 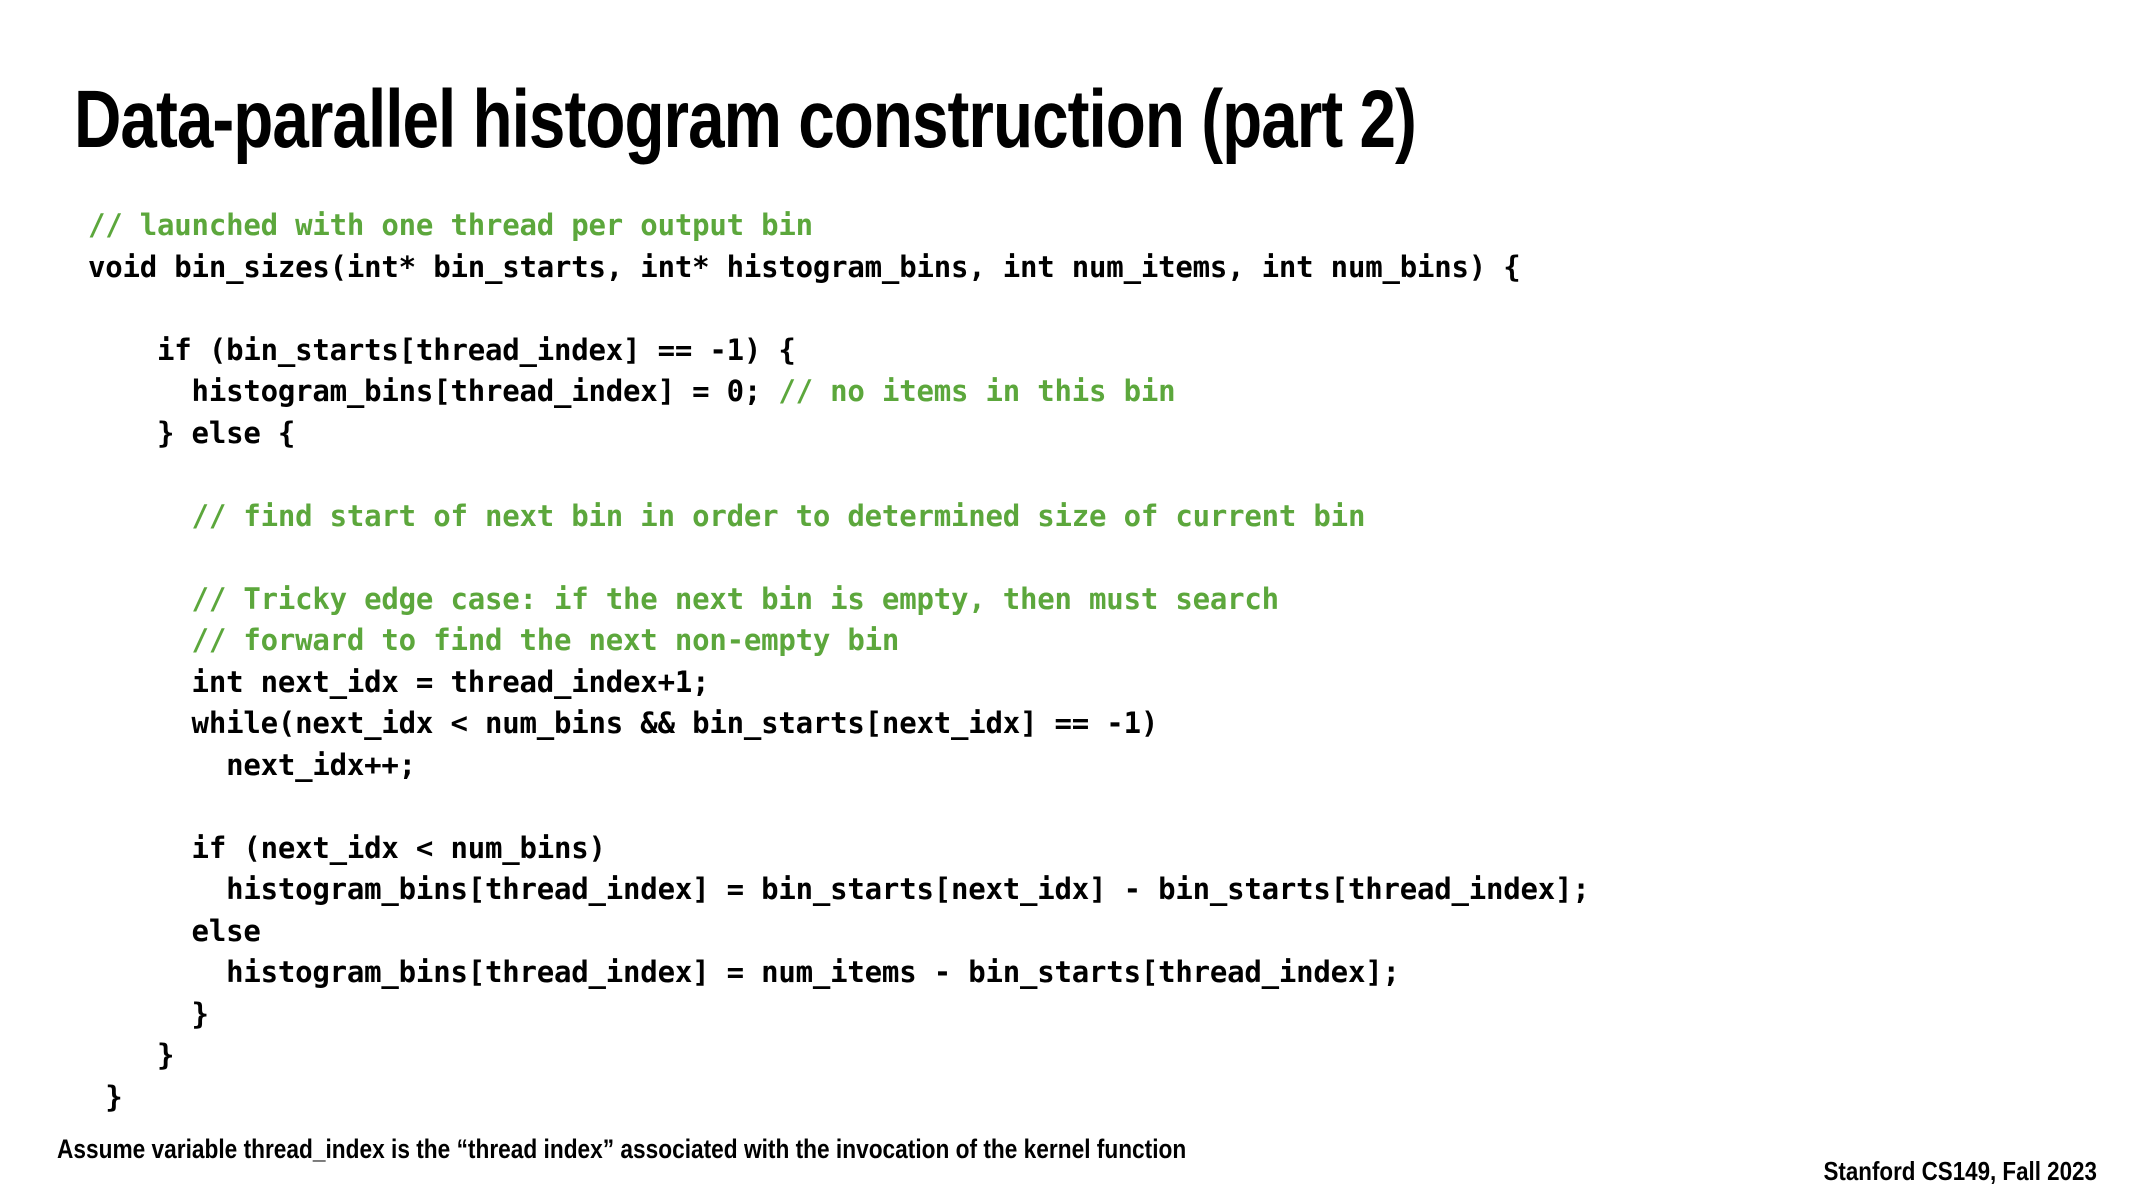 I want to click on code-text: if (next_idx < num_bins), so click(x=347, y=847).